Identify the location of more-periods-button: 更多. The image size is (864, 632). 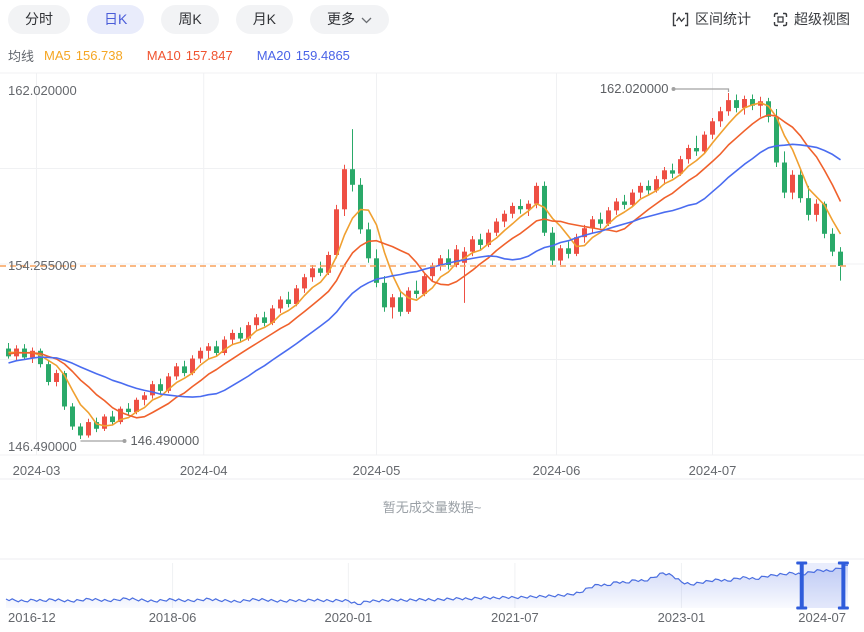
(350, 19).